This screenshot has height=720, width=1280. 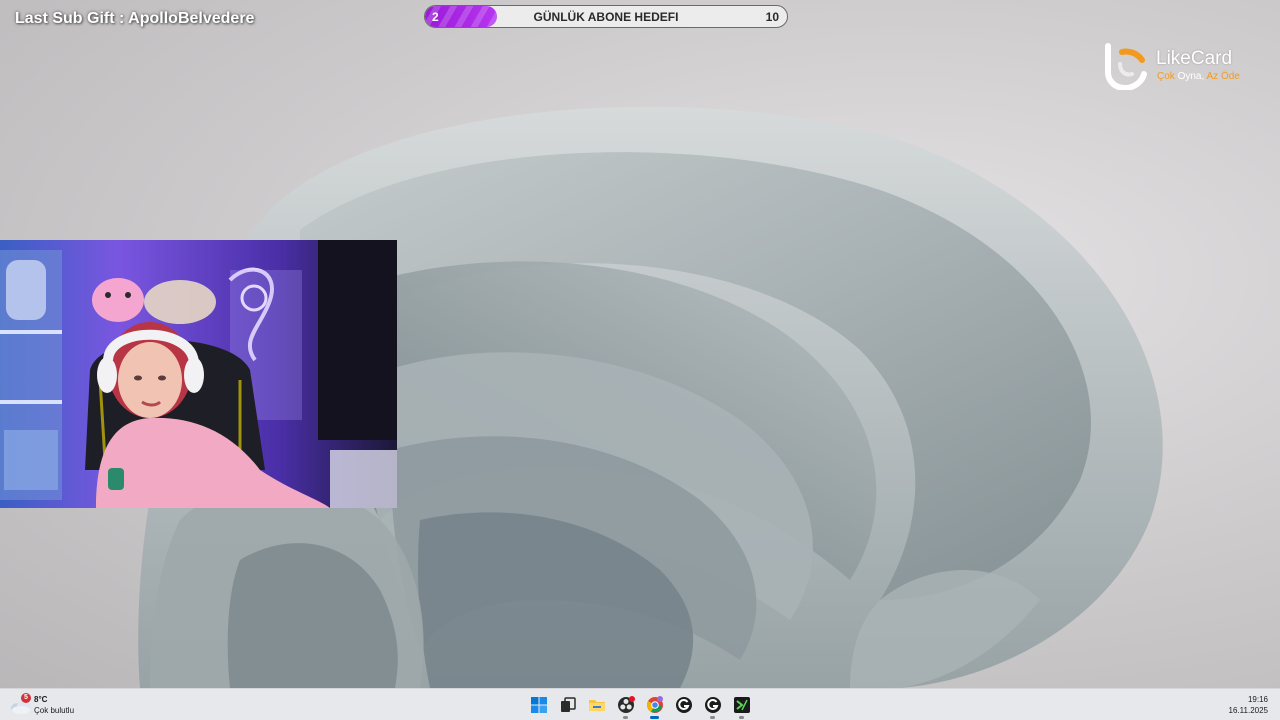 What do you see at coordinates (135, 18) in the screenshot?
I see `last-sub-gift-label: Last Sub Gift : ApolloBelvedere` at bounding box center [135, 18].